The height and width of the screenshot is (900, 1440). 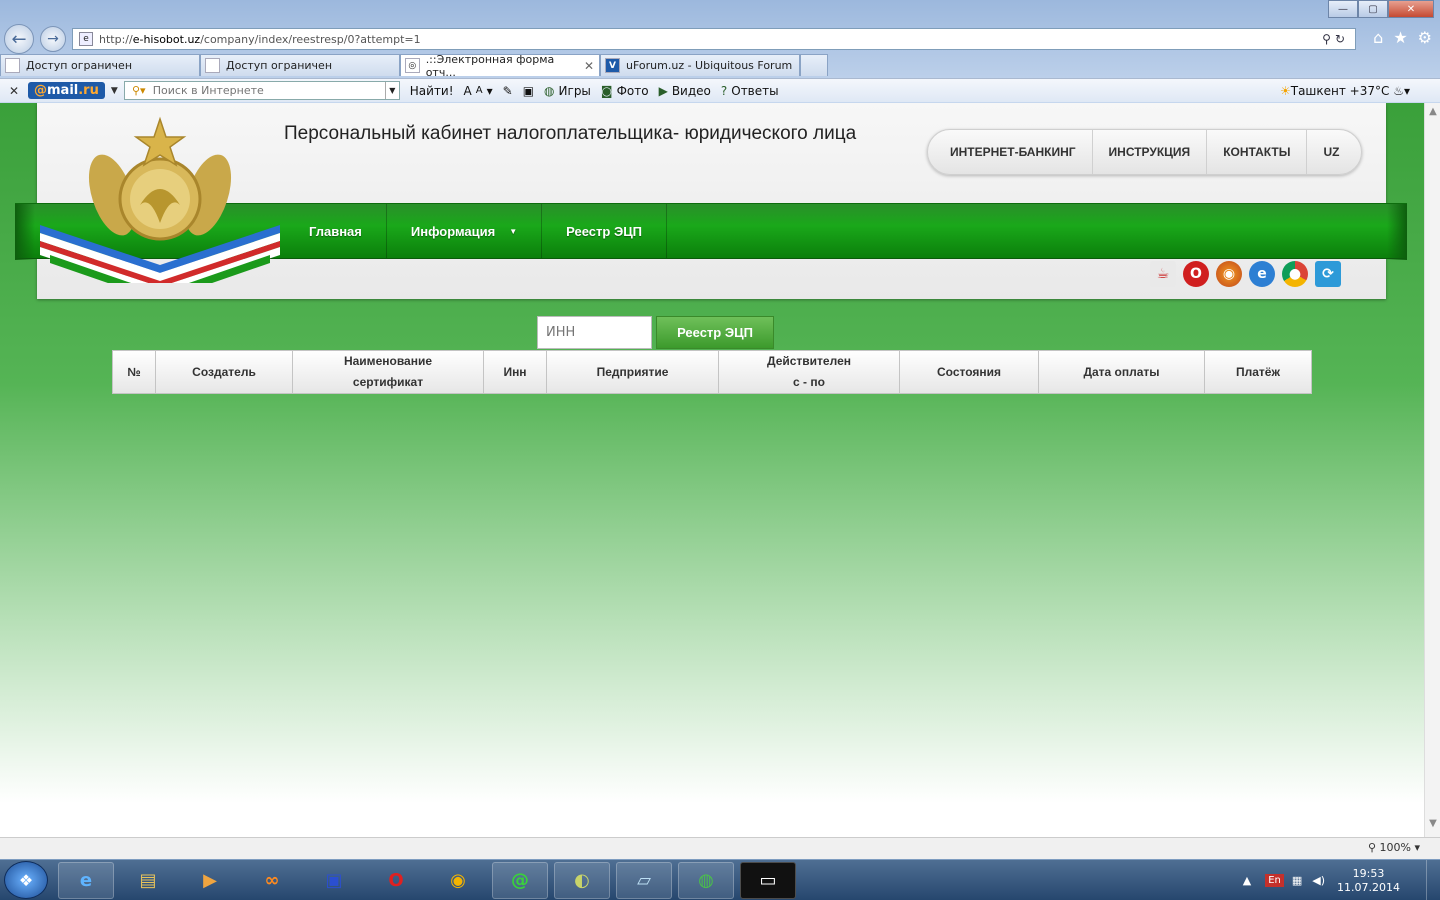 I want to click on cmd-icon: ▭, so click(x=768, y=880).